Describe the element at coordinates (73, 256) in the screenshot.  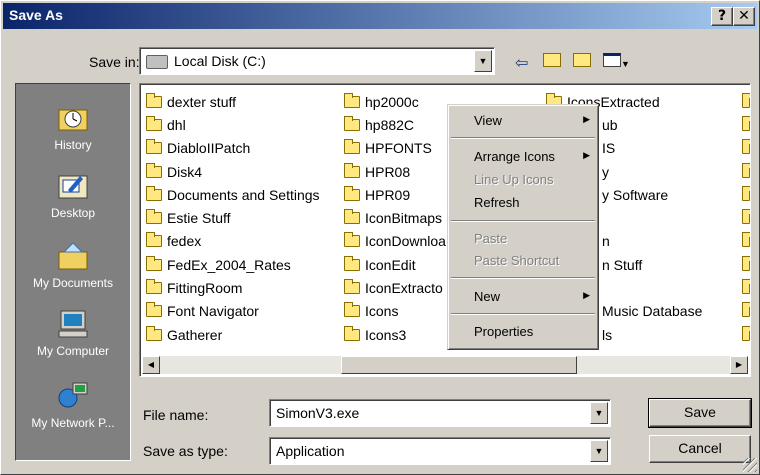
I see `my-documents-icon` at that location.